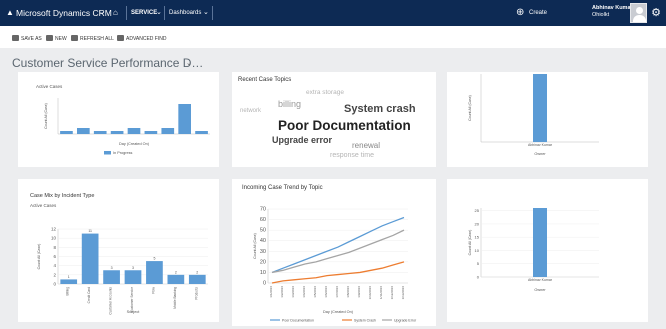 The width and height of the screenshot is (666, 329). Describe the element at coordinates (144, 13) in the screenshot. I see `area-menu: SERVICE` at that location.